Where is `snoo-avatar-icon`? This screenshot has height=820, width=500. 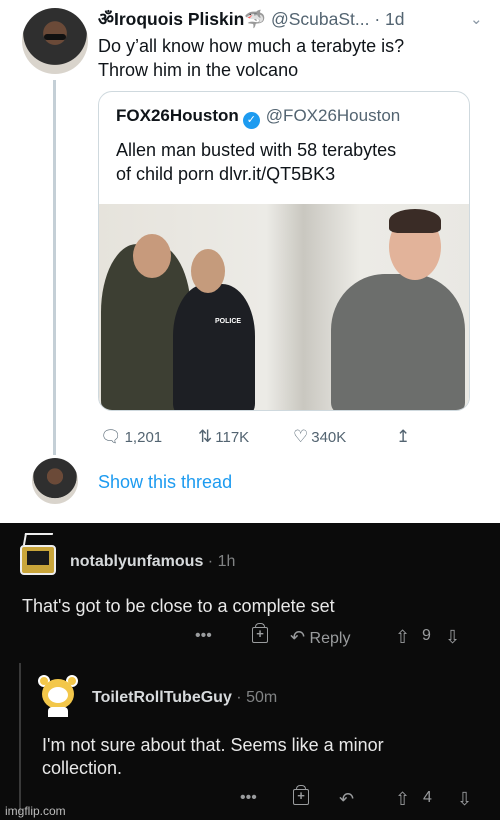
snoo-avatar-icon is located at coordinates (58, 695).